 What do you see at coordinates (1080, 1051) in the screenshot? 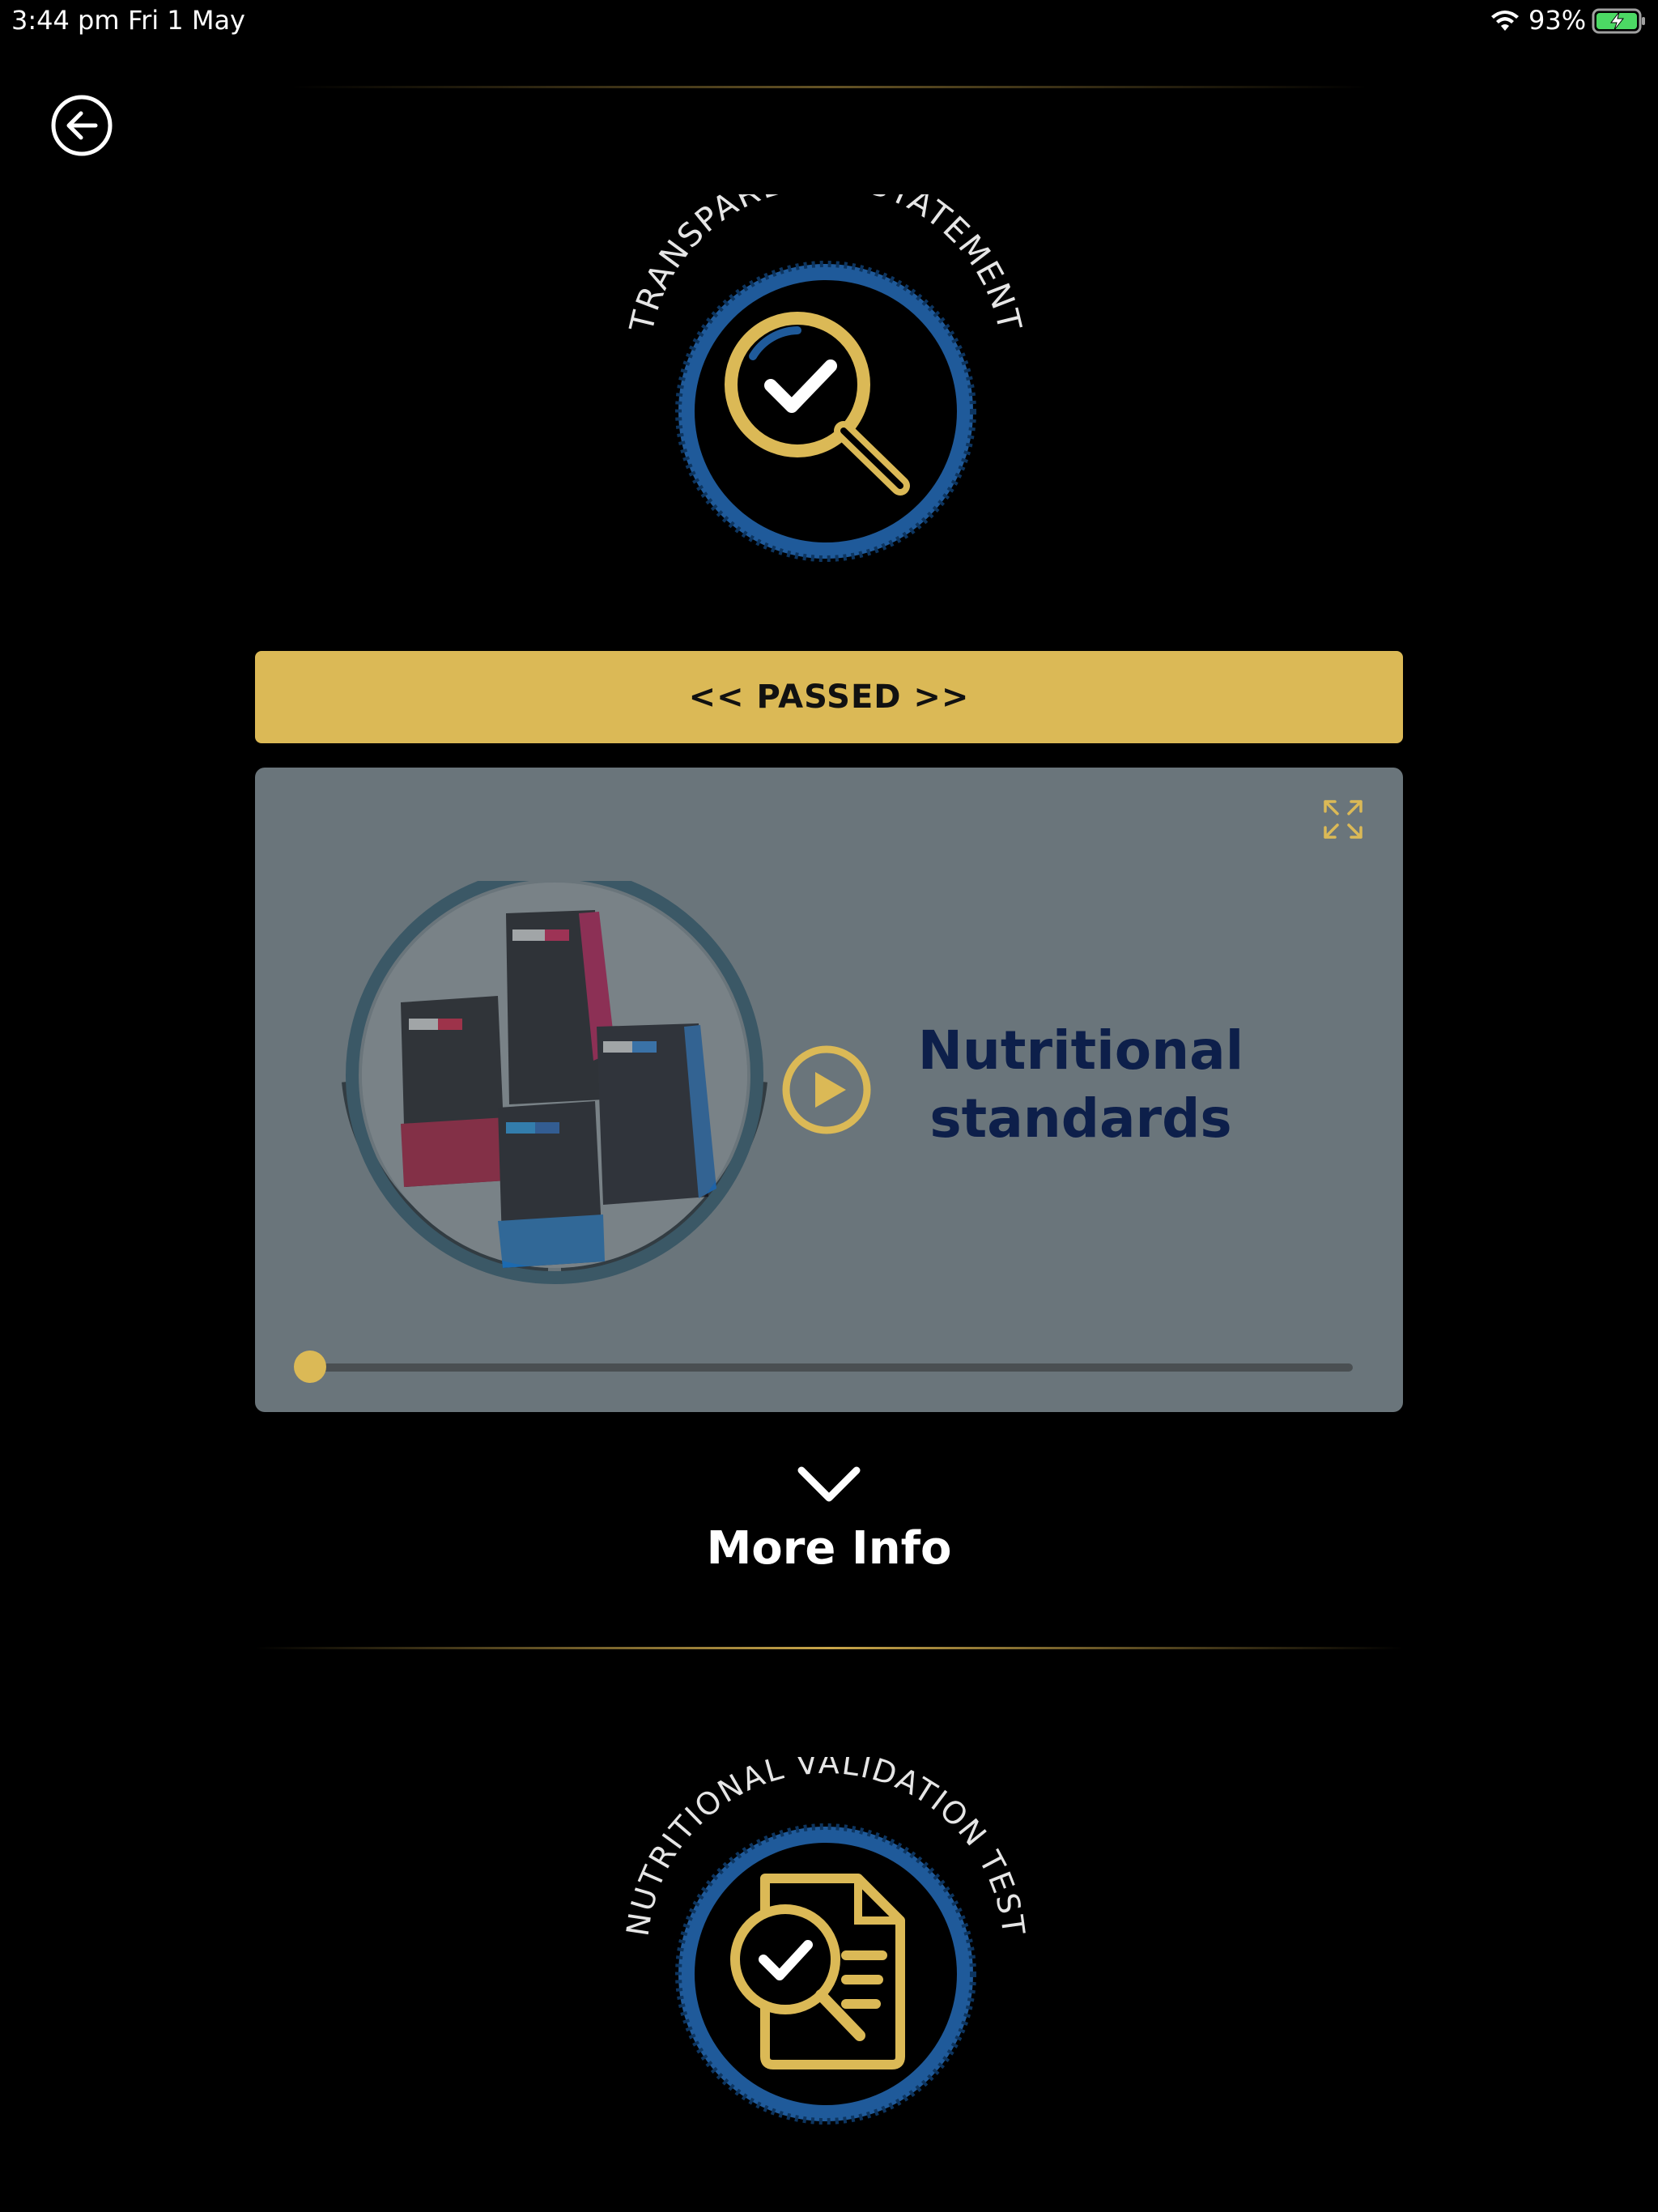
I see `video-title-line1: Nutritional` at bounding box center [1080, 1051].